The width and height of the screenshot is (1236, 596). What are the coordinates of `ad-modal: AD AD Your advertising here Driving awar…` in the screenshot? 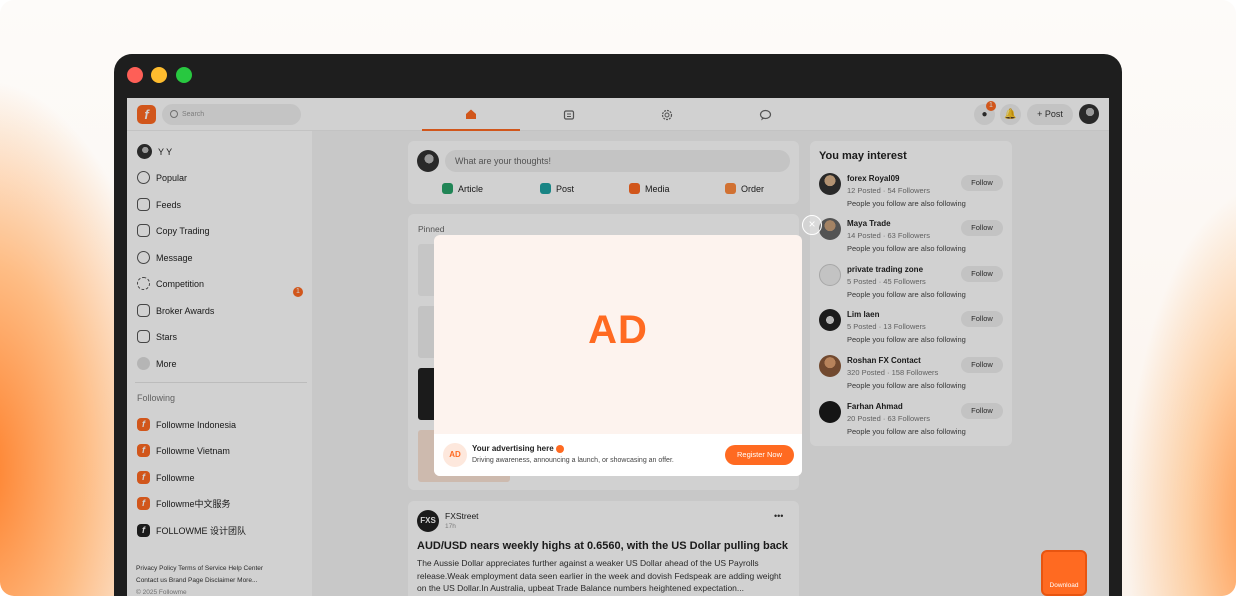 It's located at (618, 355).